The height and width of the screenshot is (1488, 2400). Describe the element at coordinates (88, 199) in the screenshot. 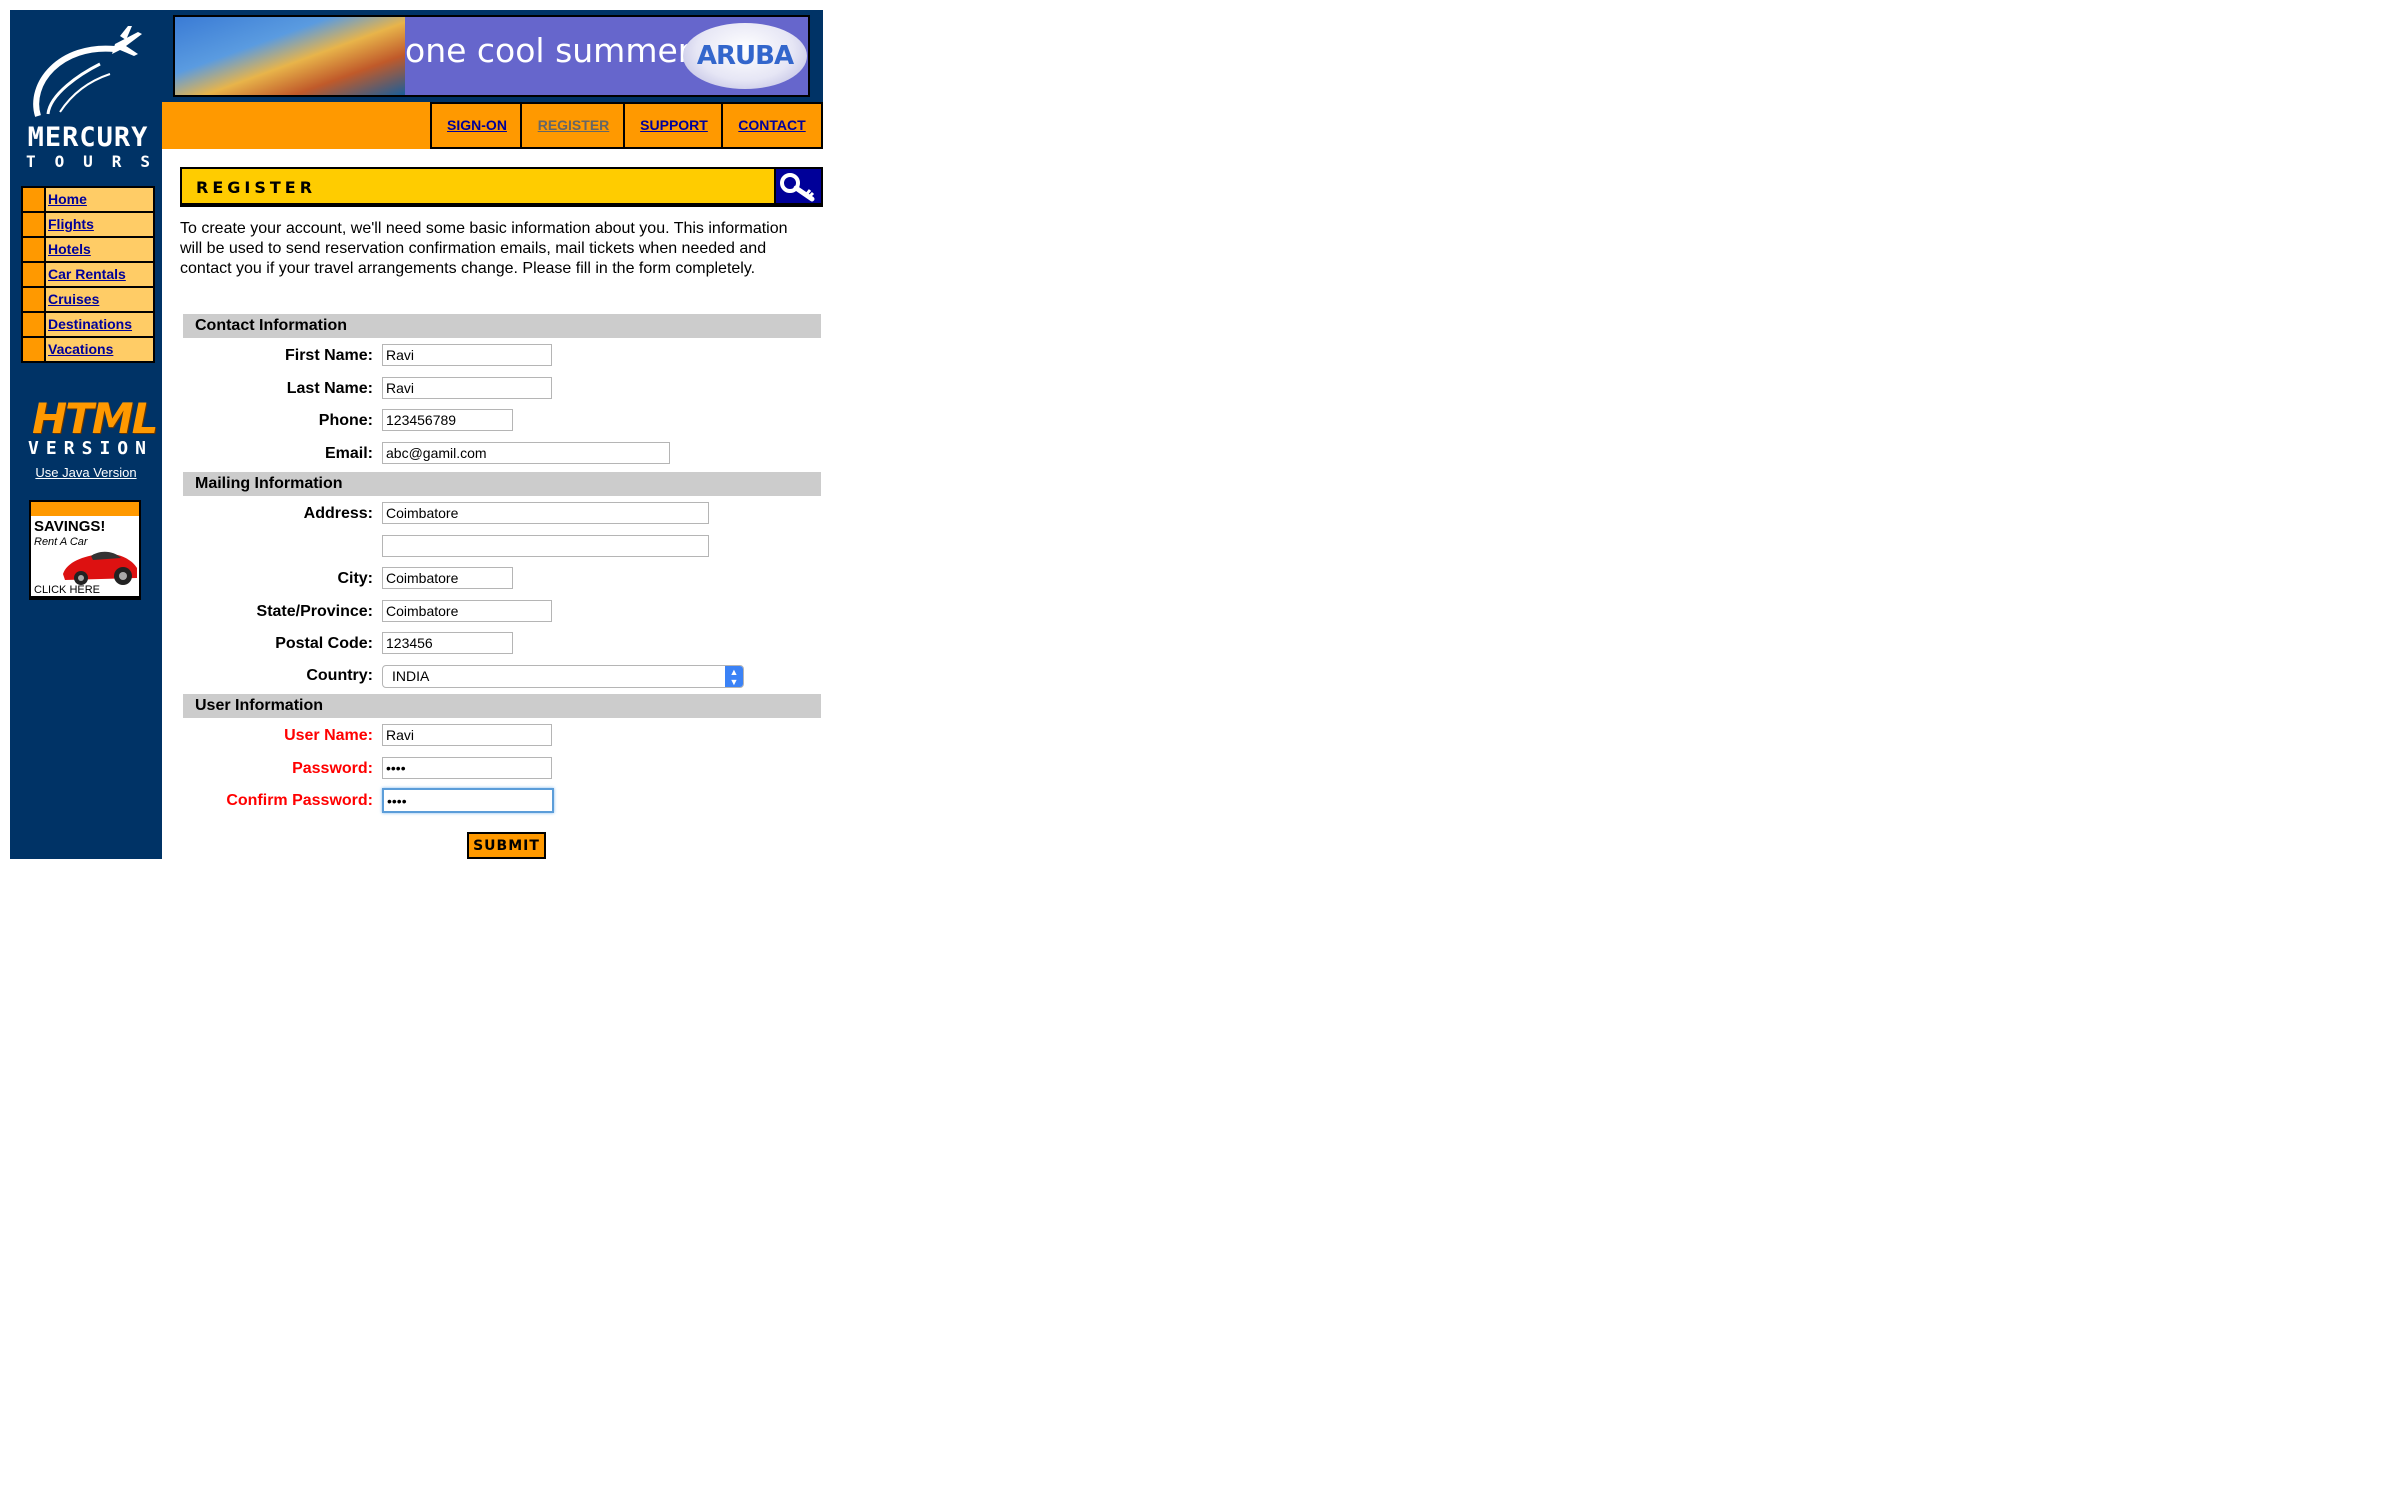

I see `sidebar-item-home: Home` at that location.